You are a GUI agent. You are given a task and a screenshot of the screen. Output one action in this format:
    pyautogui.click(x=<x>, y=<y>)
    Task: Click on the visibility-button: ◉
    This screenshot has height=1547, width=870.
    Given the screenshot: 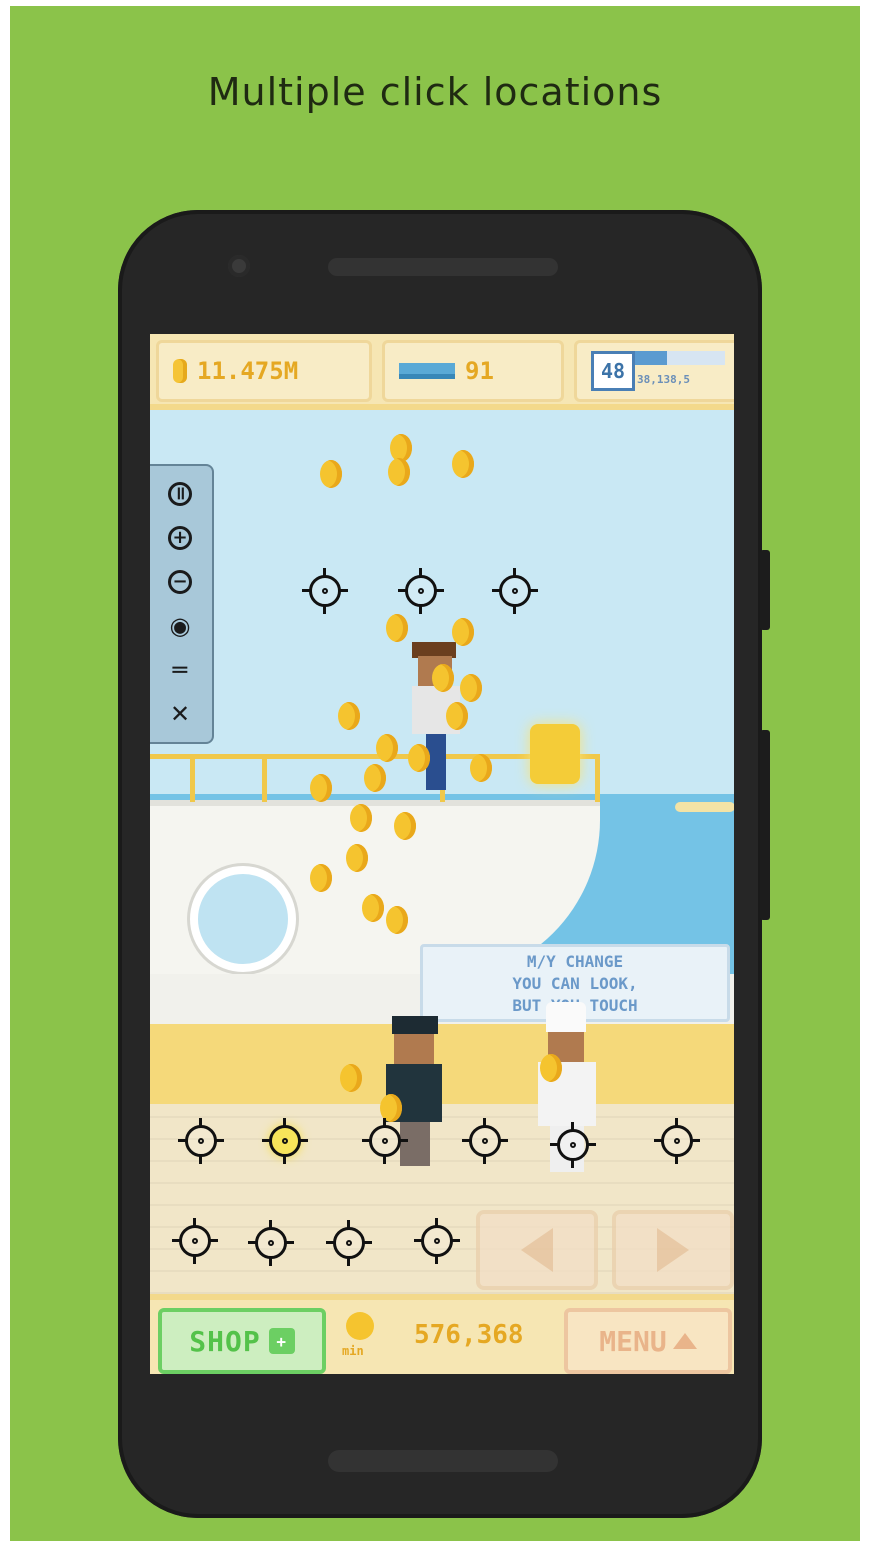 What is the action you would take?
    pyautogui.click(x=180, y=626)
    